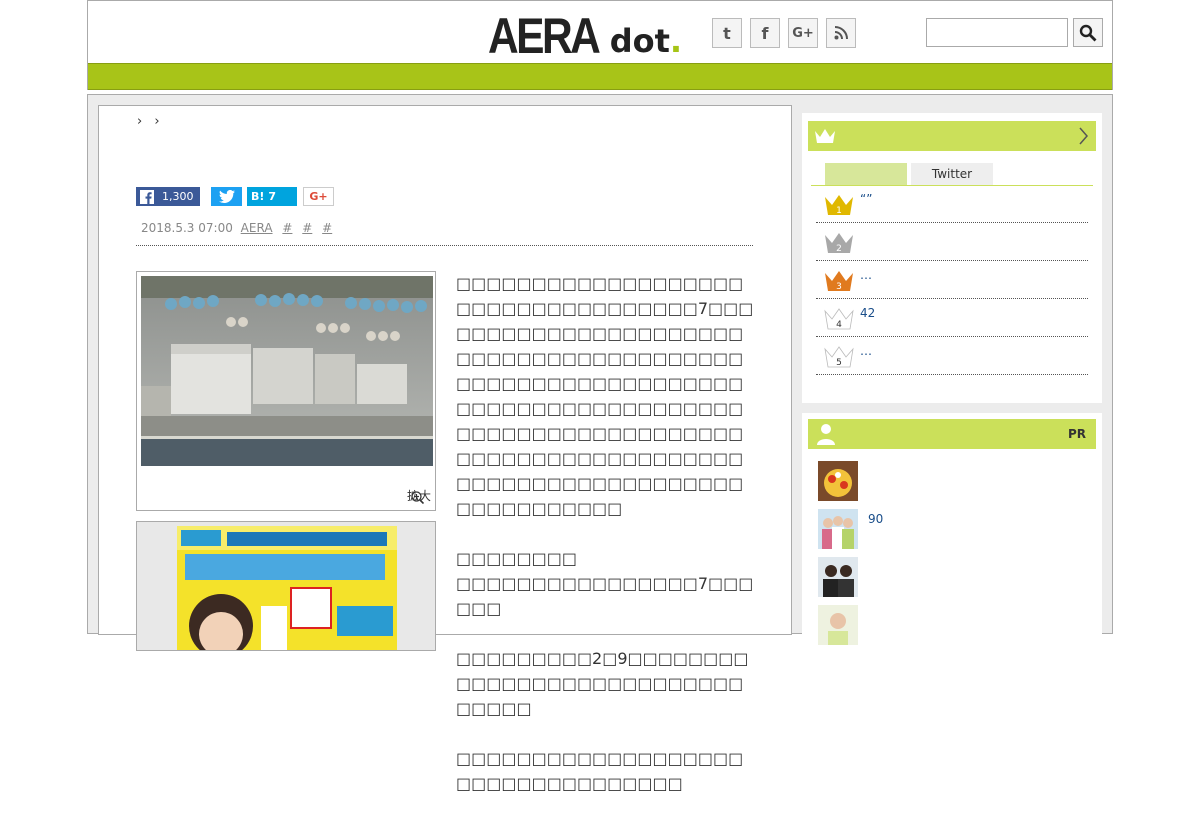  What do you see at coordinates (952, 204) in the screenshot?
I see `ranking-item: 1 “”` at bounding box center [952, 204].